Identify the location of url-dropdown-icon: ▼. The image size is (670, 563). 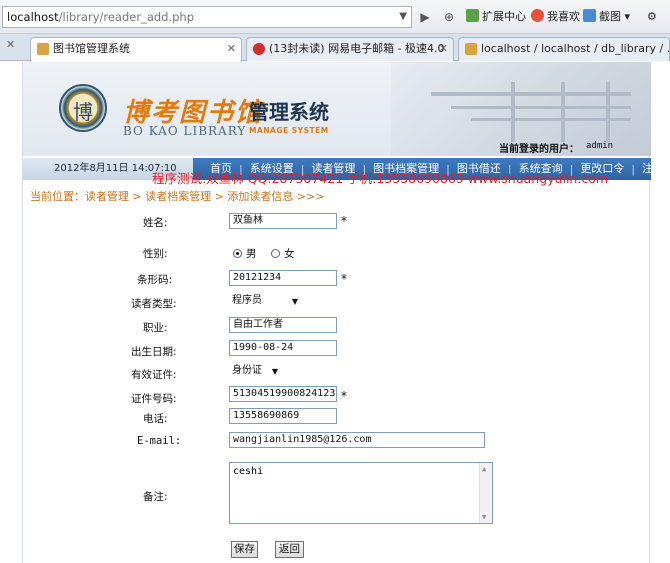
(403, 17).